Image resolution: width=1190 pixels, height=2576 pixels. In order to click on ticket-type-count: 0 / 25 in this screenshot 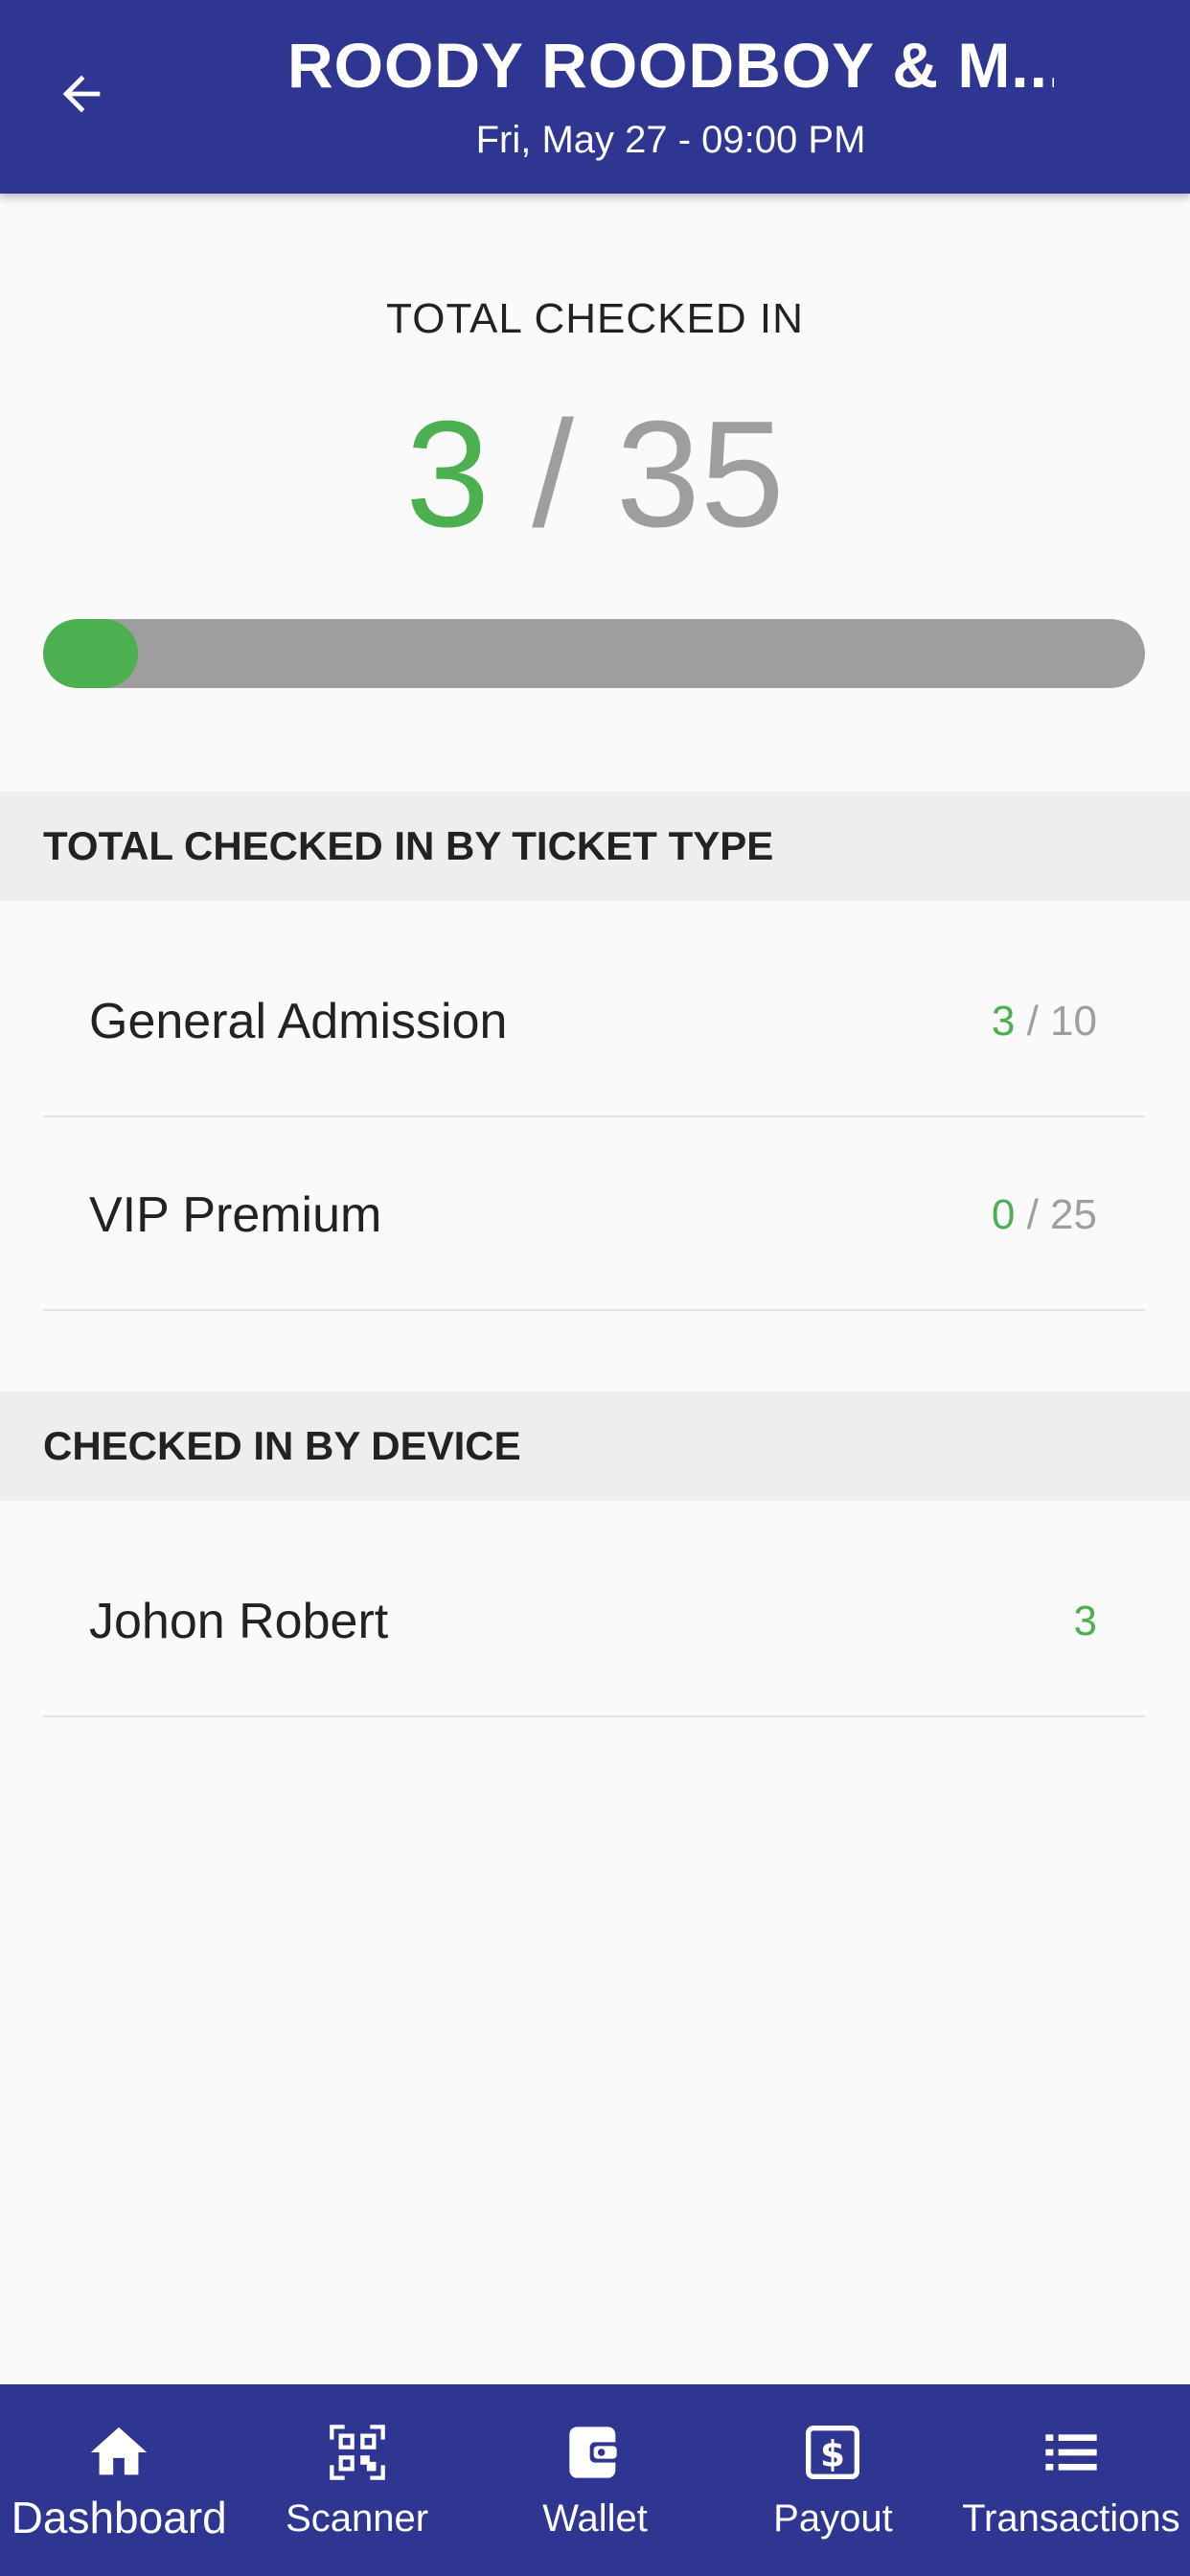, I will do `click(1044, 1215)`.